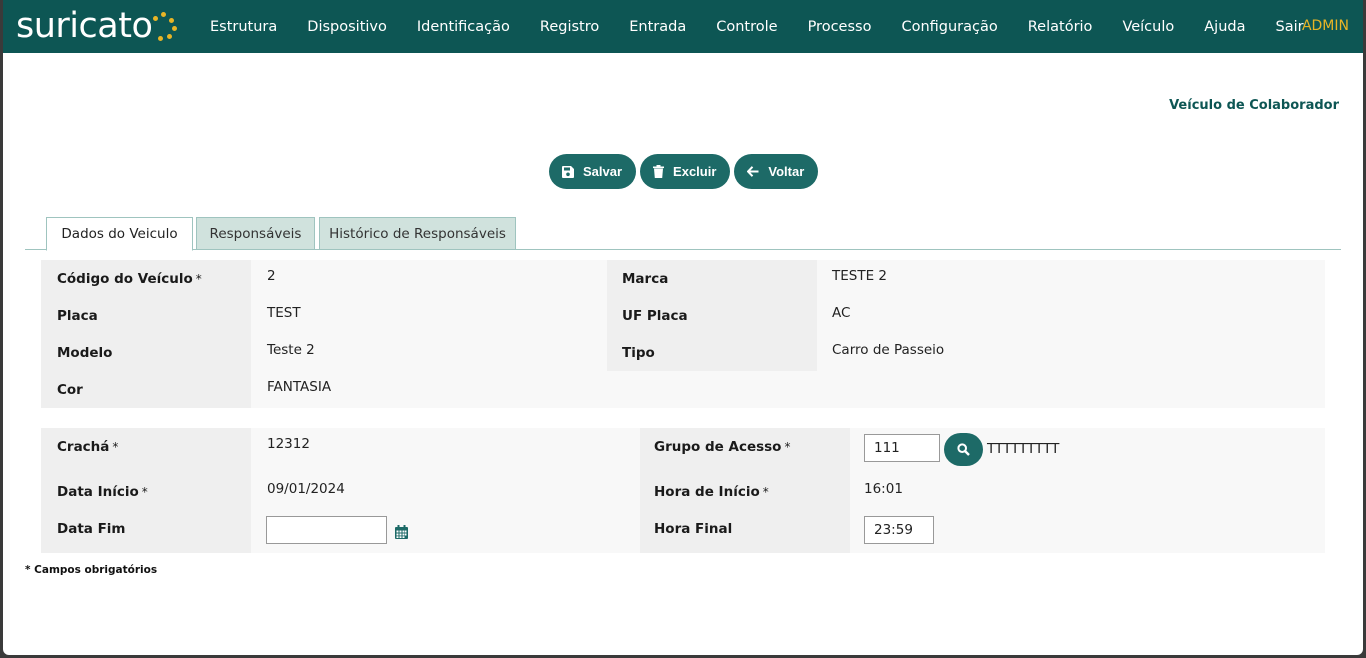  I want to click on access-group-input: 111, so click(902, 448).